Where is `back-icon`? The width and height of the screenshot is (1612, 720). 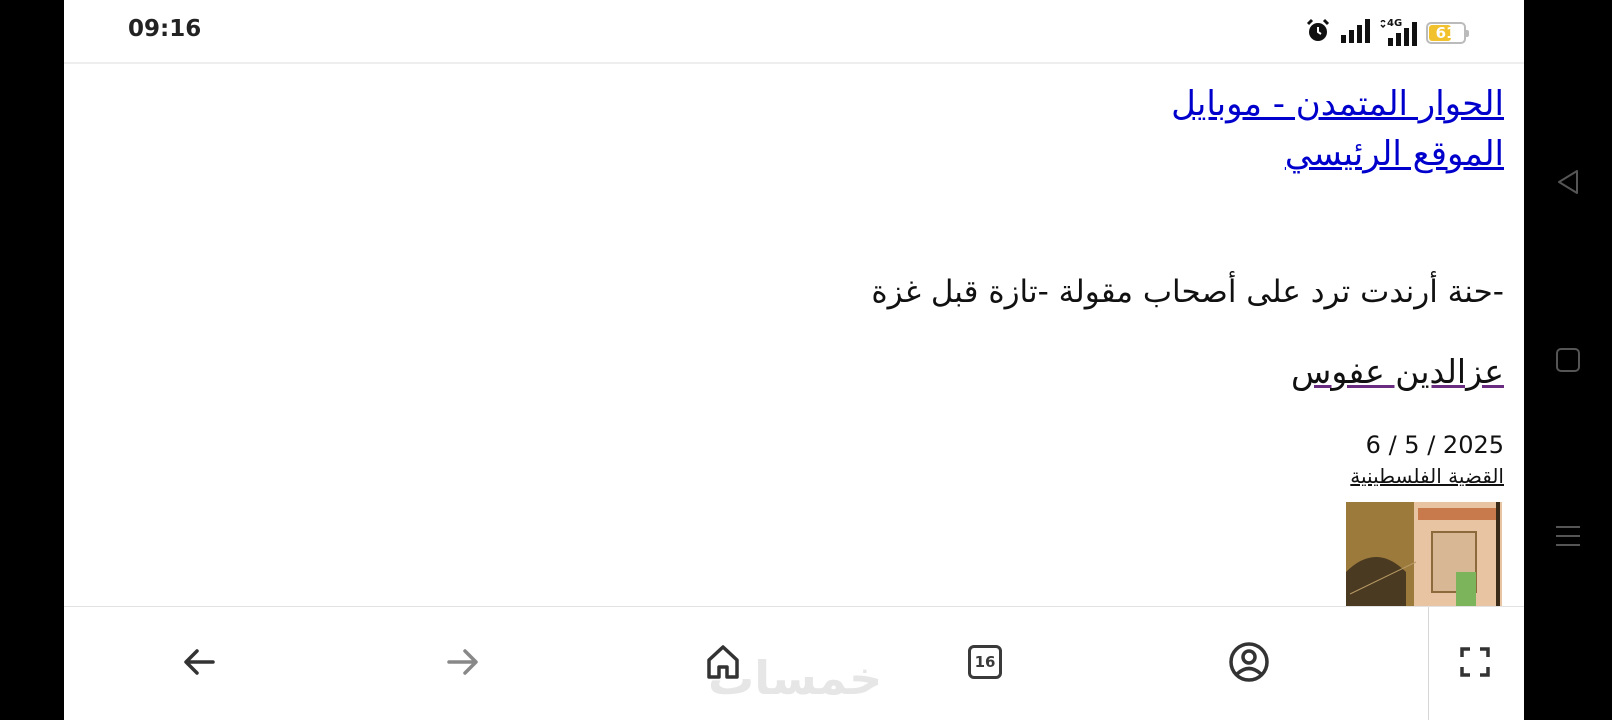 back-icon is located at coordinates (199, 662).